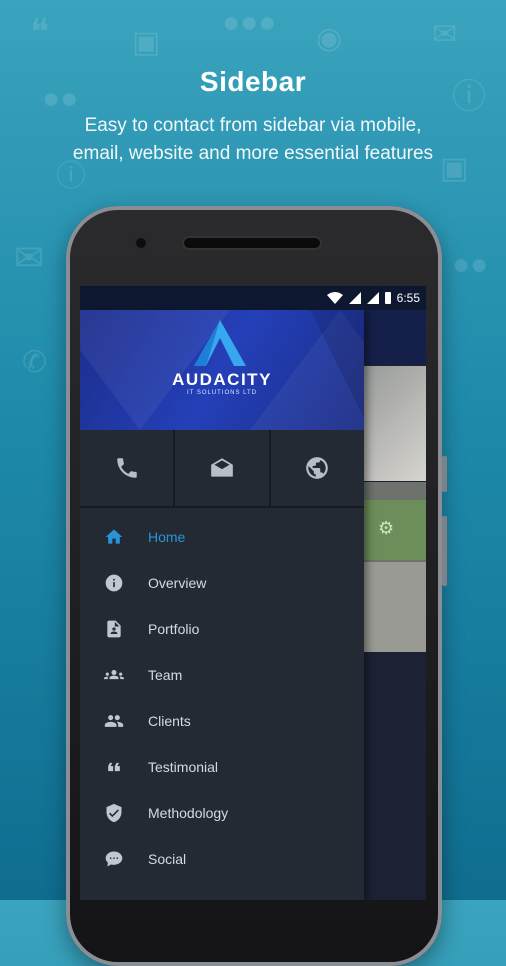  I want to click on phone-icon, so click(126, 468).